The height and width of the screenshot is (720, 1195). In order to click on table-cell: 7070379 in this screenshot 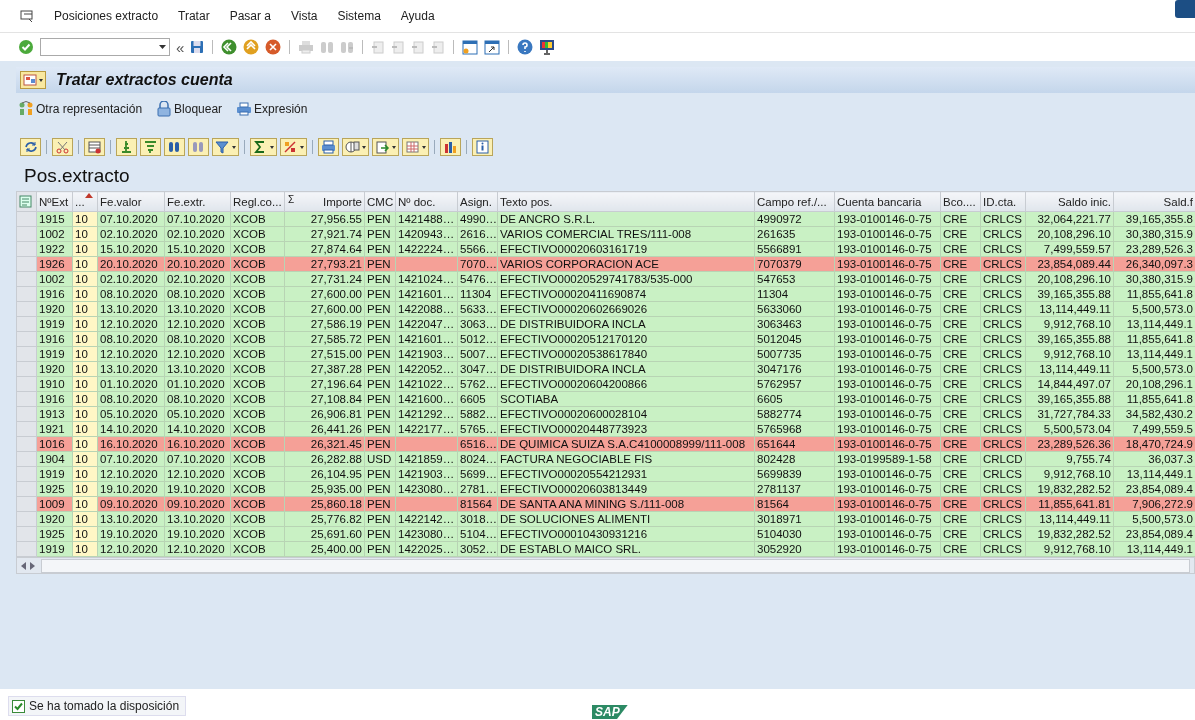, I will do `click(794, 264)`.